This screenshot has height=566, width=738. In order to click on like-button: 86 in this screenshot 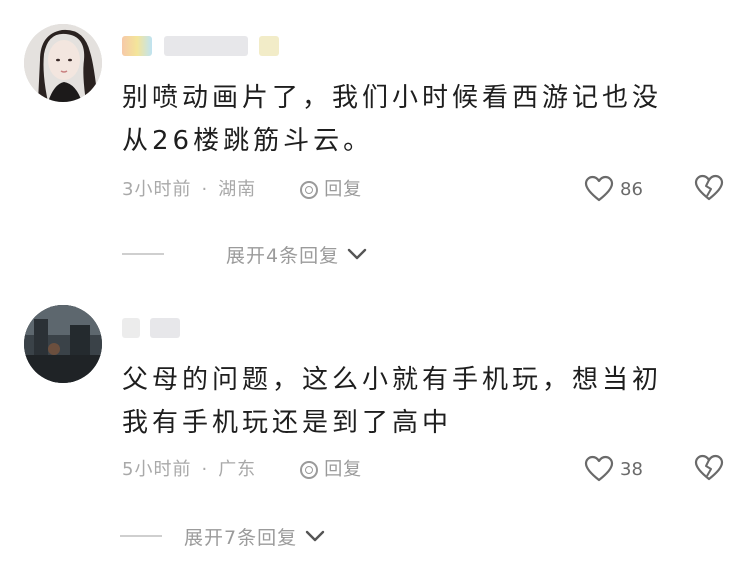, I will do `click(613, 189)`.